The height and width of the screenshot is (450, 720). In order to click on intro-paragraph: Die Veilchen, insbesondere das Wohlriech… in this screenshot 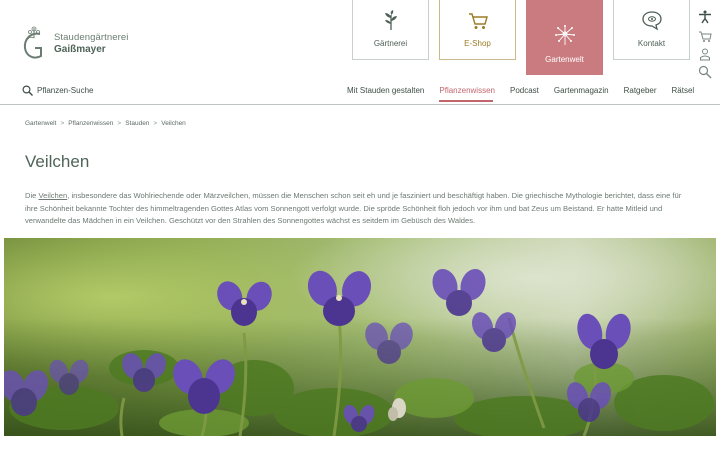, I will do `click(359, 209)`.